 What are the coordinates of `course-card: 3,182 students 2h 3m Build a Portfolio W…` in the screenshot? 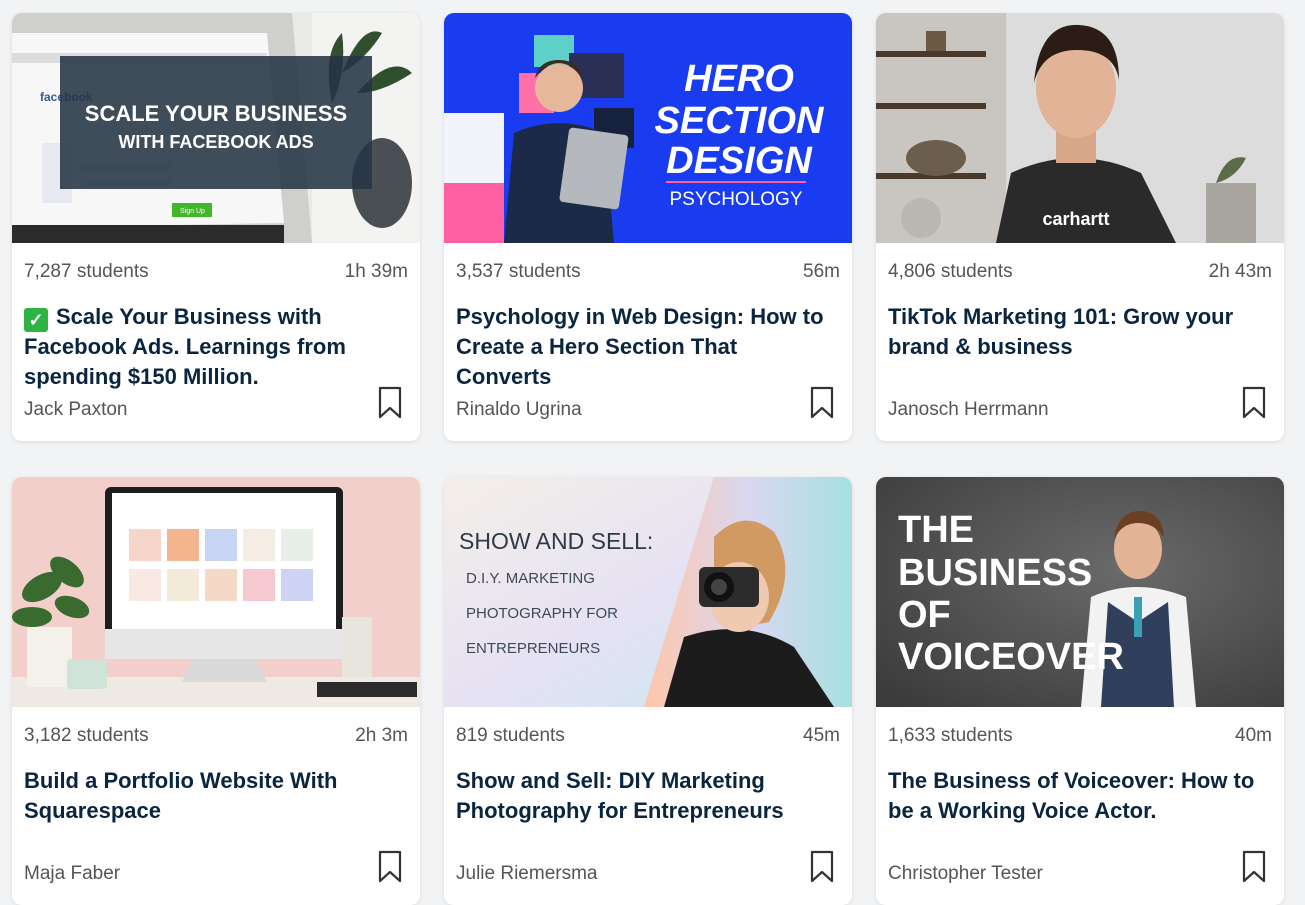 It's located at (216, 691).